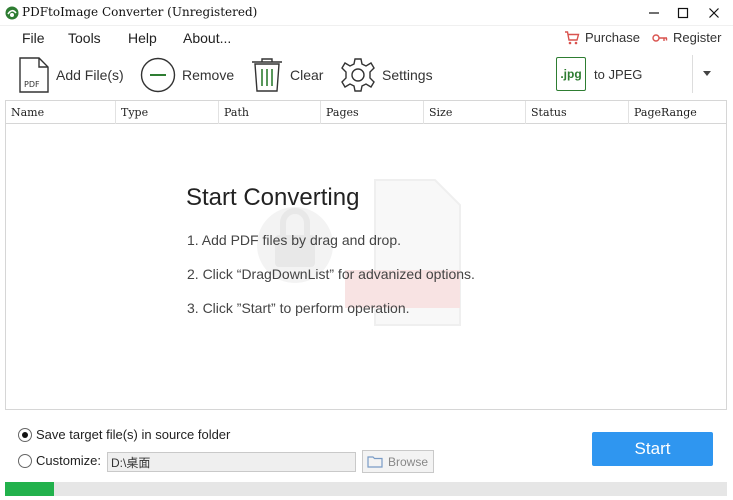 The height and width of the screenshot is (500, 733). What do you see at coordinates (84, 38) in the screenshot?
I see `menu-tools: Tools` at bounding box center [84, 38].